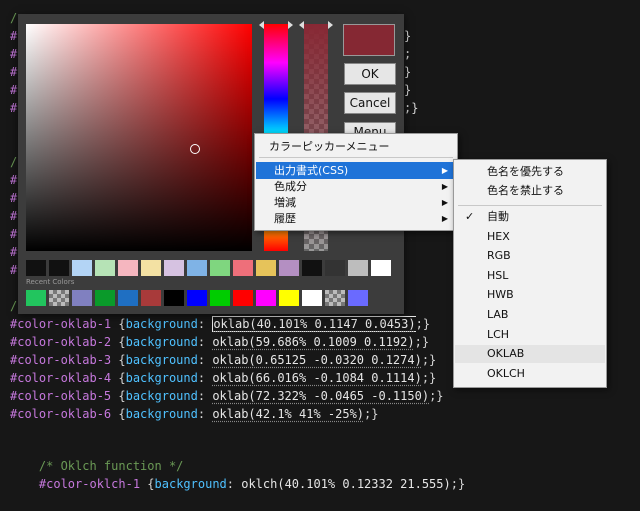 This screenshot has width=640, height=511. Describe the element at coordinates (301, 25) in the screenshot. I see `alpha-marker-left-icon` at that location.